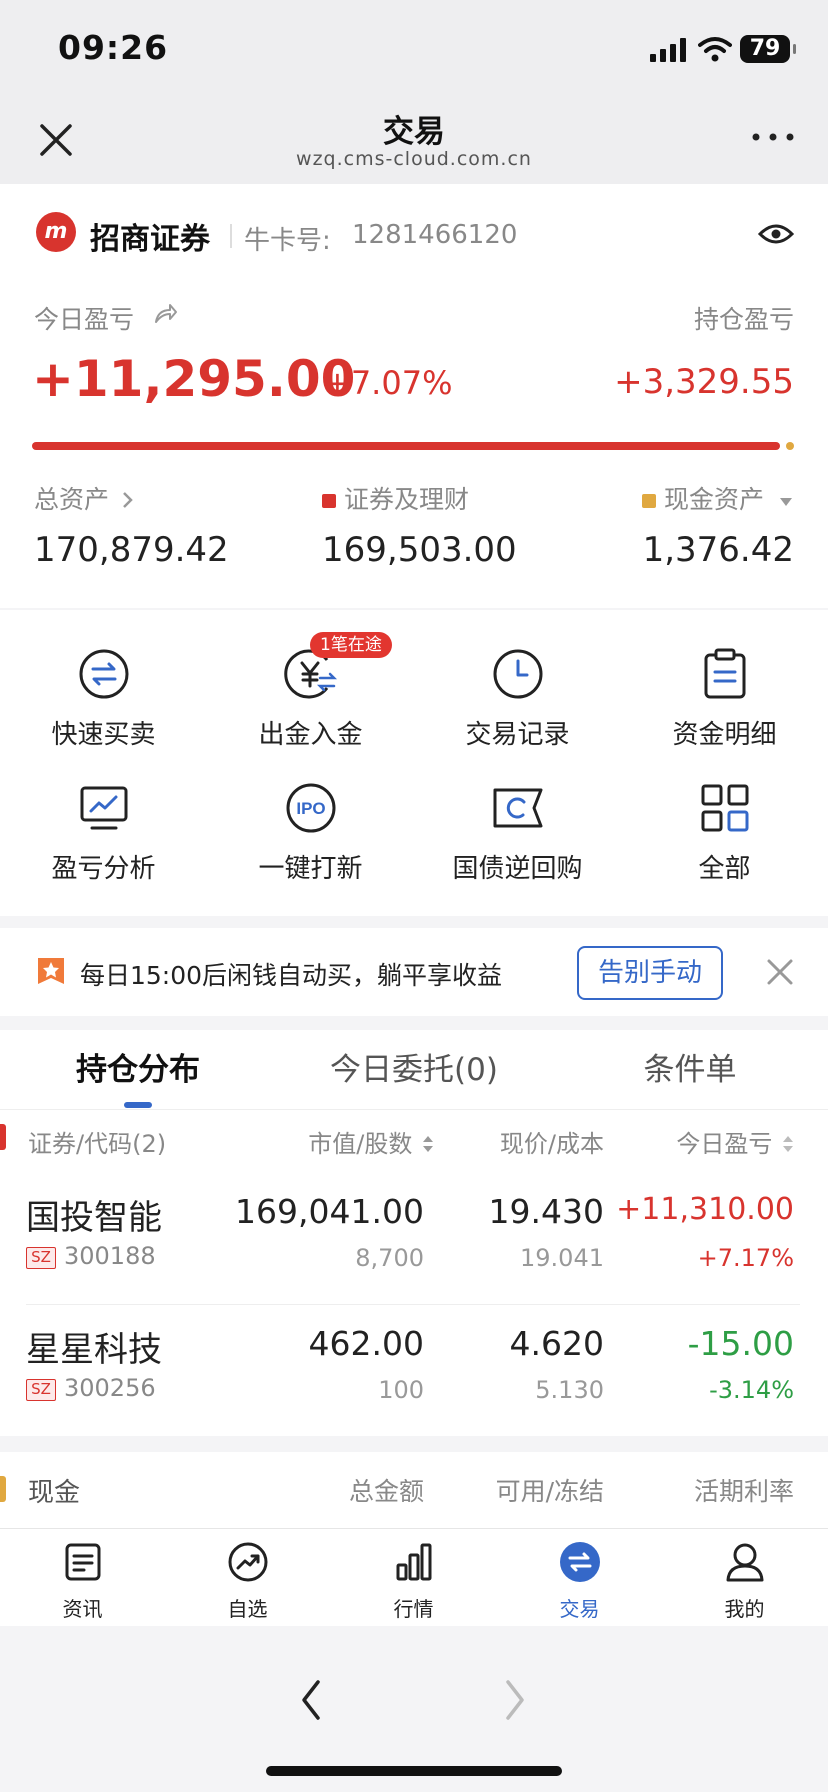 The width and height of the screenshot is (828, 1792). I want to click on cash-assets-value: 1,376.42, so click(718, 550).